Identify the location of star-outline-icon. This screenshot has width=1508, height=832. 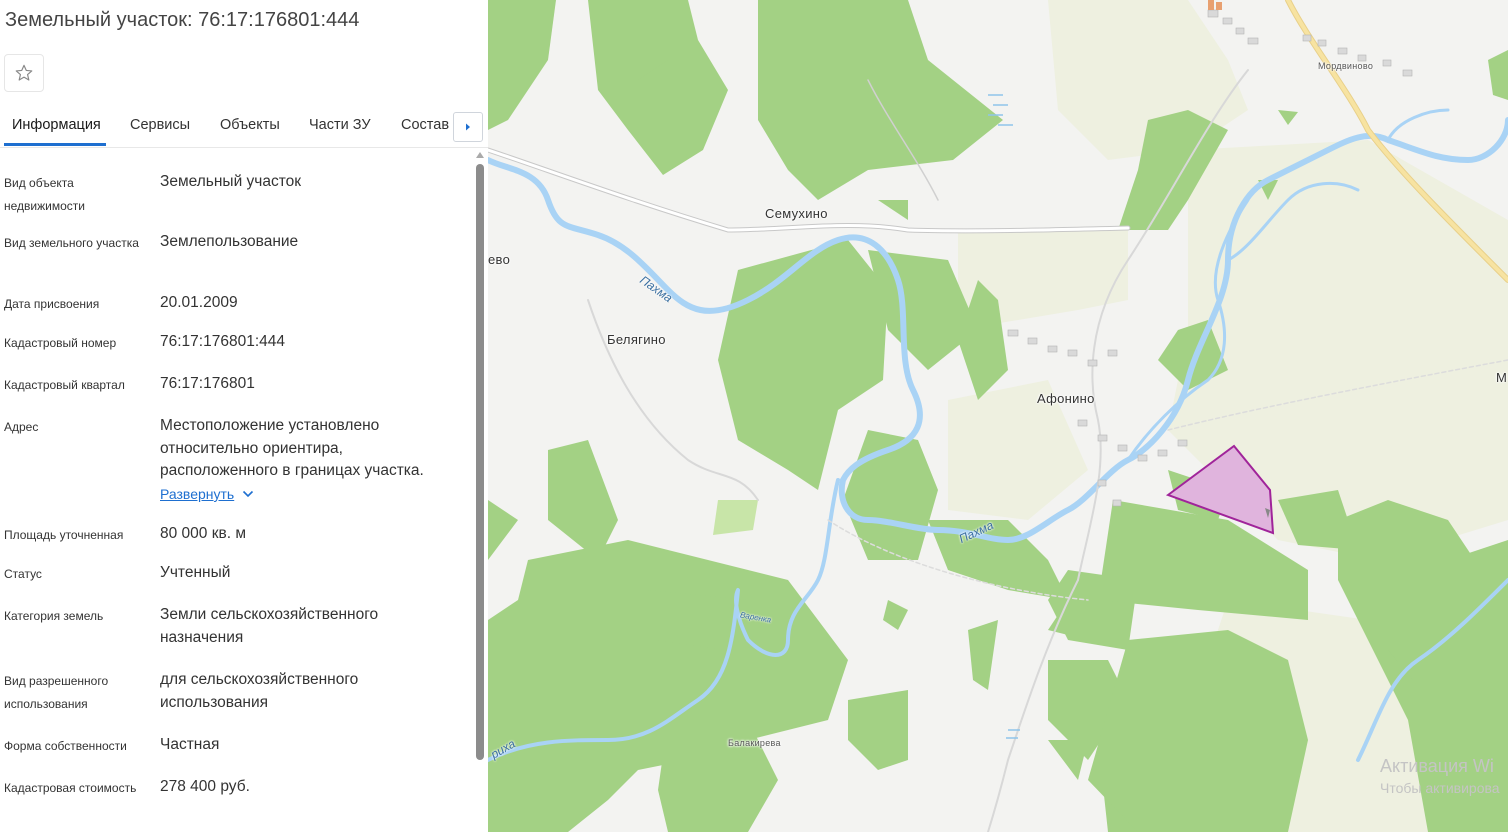
(24, 72).